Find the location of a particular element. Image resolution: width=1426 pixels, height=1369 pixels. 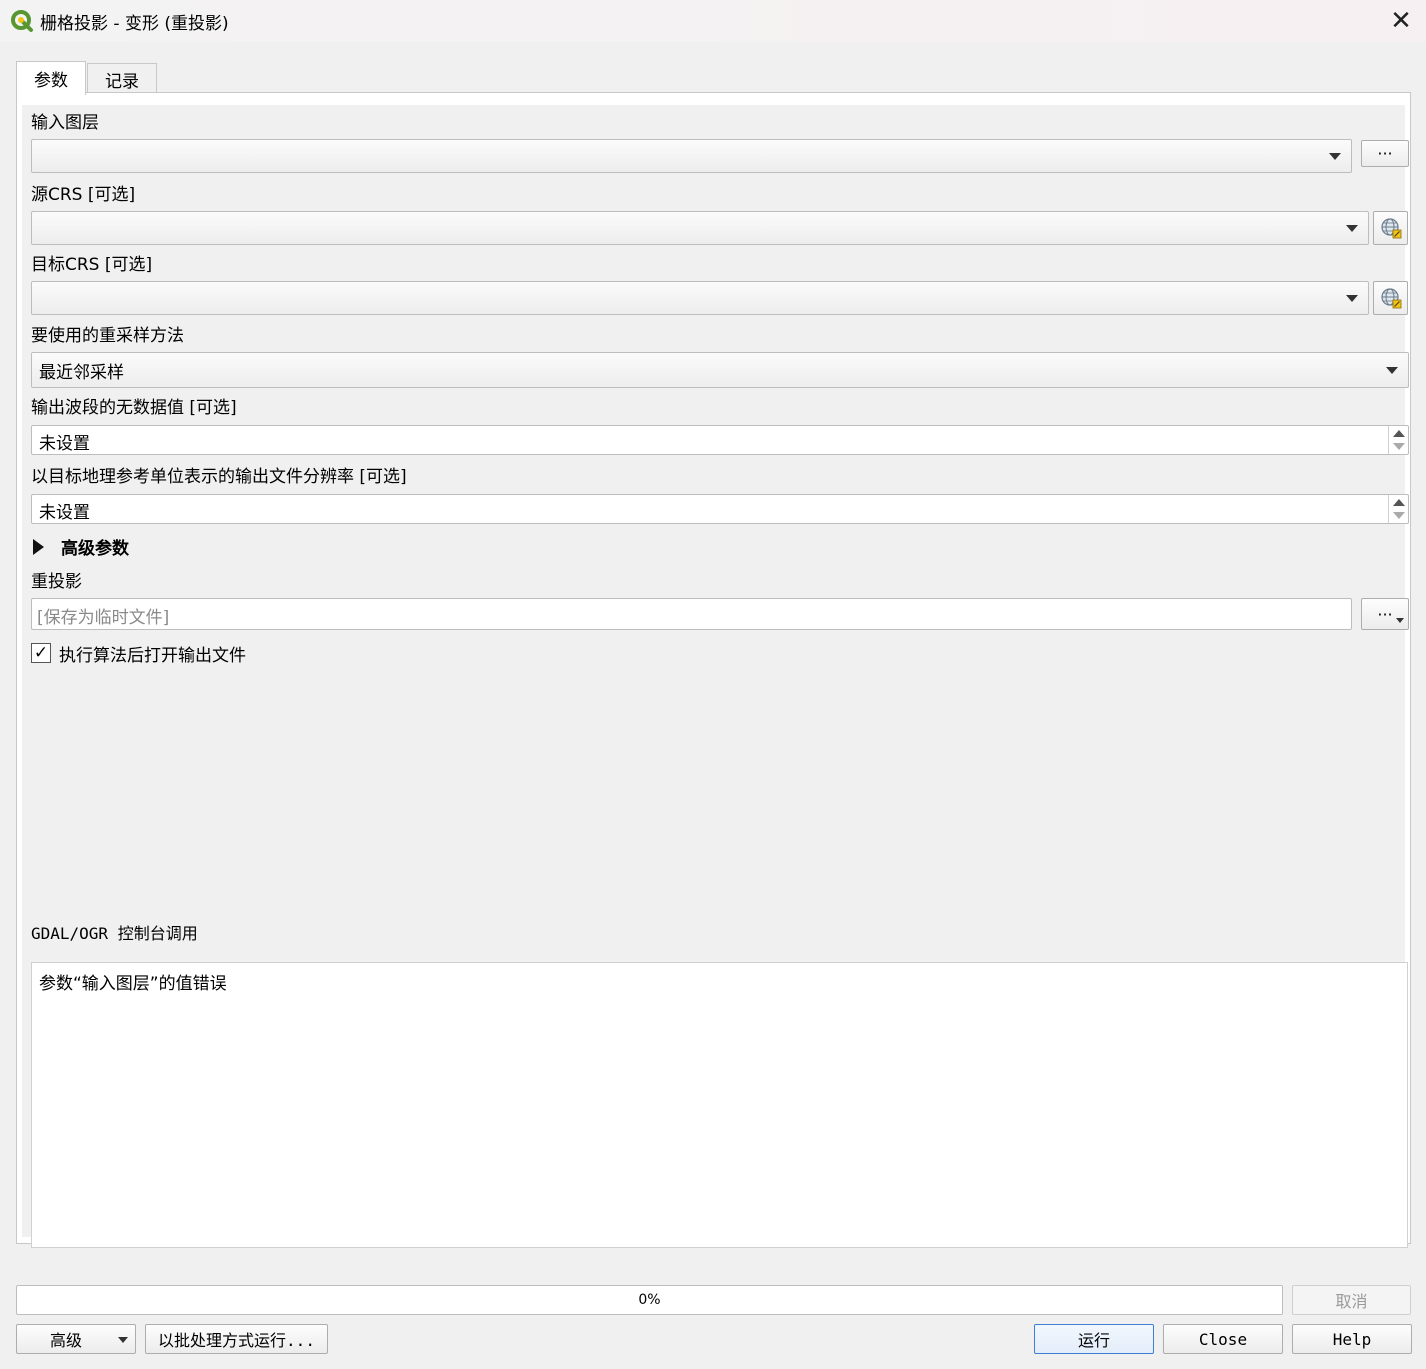

help-label: Help is located at coordinates (1352, 1339).